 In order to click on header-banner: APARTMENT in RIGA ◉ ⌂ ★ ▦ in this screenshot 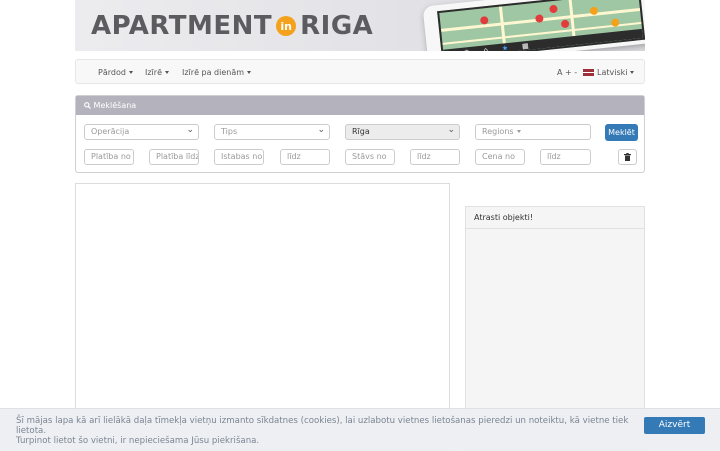, I will do `click(360, 25)`.